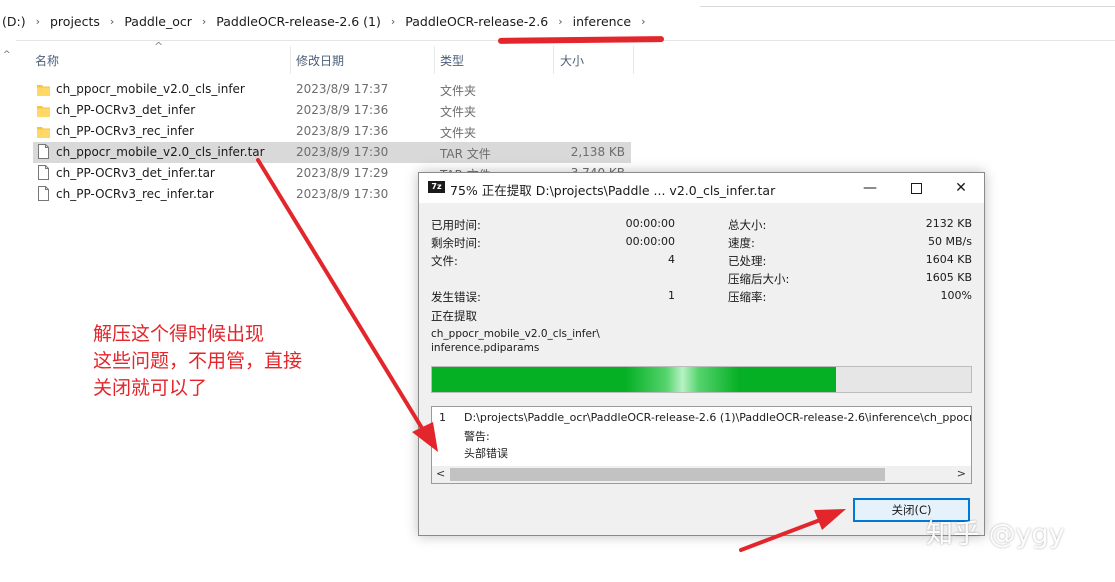  I want to click on message-error: 头部错误, so click(486, 453).